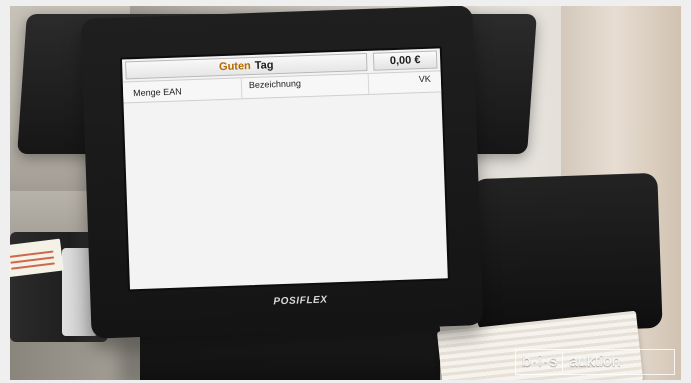  I want to click on brand-logo: POSIFLEX, so click(300, 300).